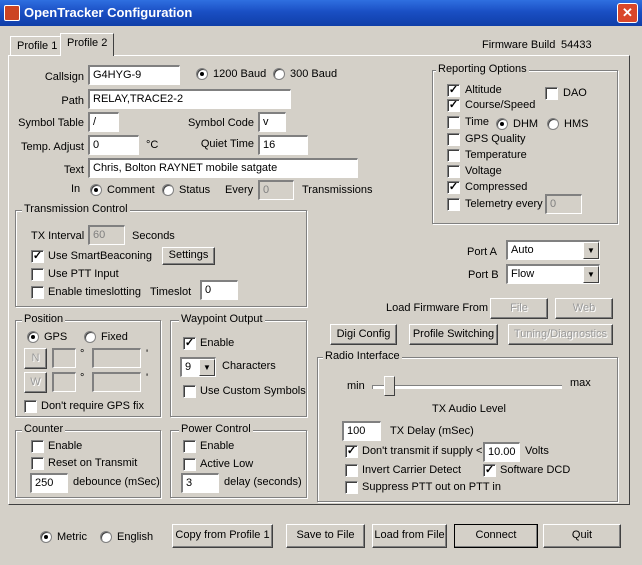  Describe the element at coordinates (108, 12) in the screenshot. I see `window-title: OpenTracker Configuration` at that location.